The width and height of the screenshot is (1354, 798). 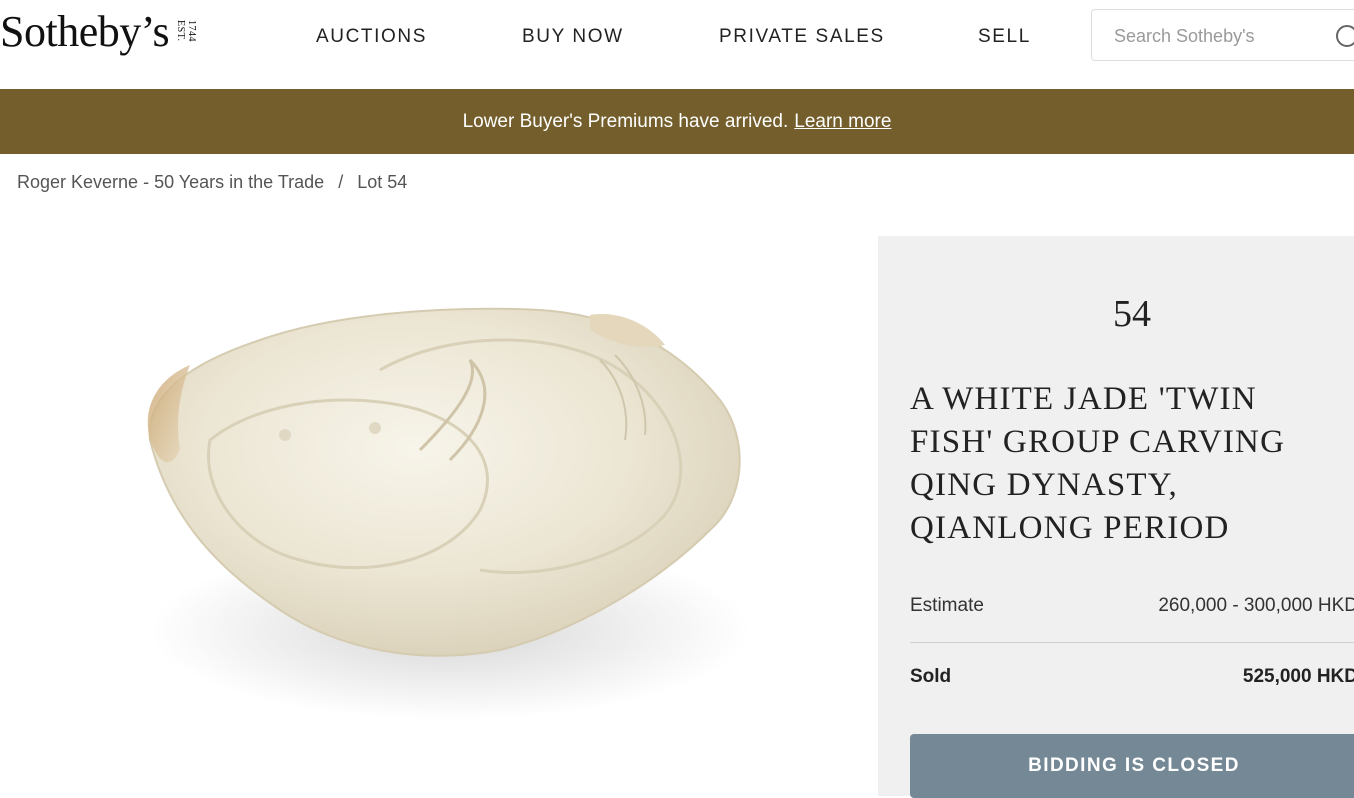 I want to click on estimate-row: Estimate 260,000 - 300,000 HKD, so click(x=1132, y=606).